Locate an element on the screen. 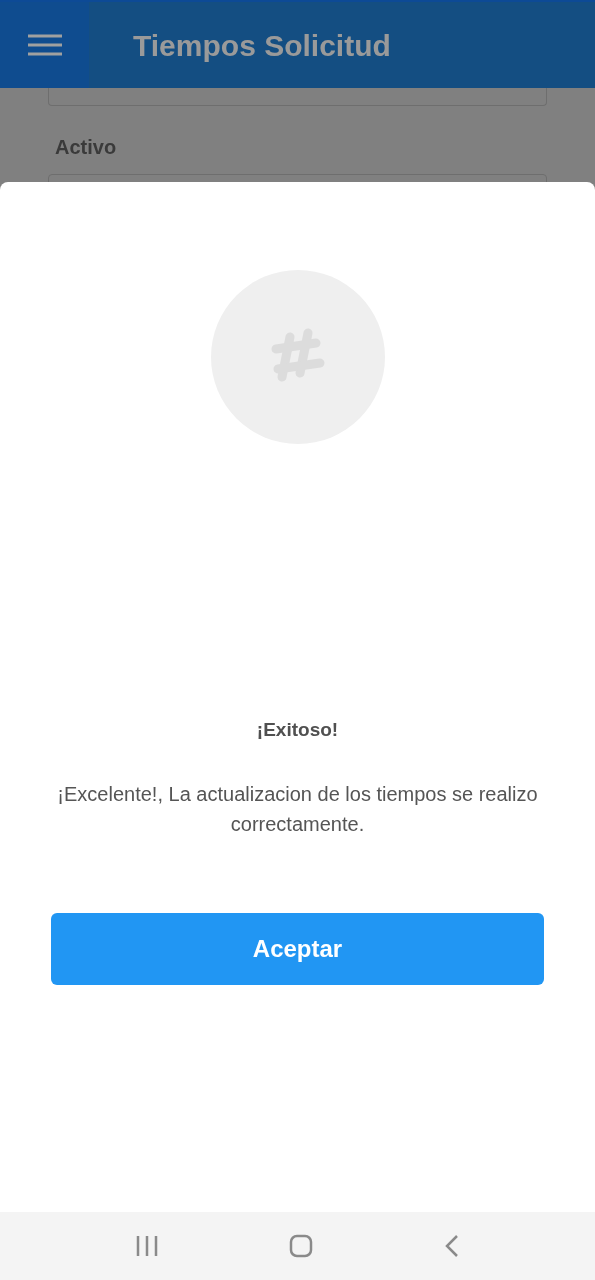  menu-button is located at coordinates (44, 45).